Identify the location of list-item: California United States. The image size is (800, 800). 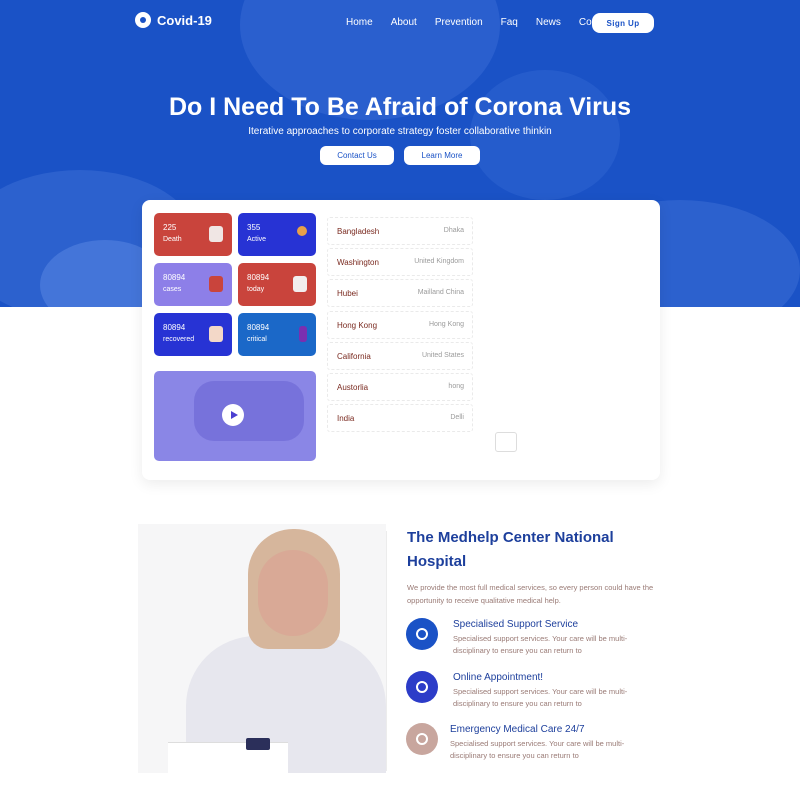
(400, 355).